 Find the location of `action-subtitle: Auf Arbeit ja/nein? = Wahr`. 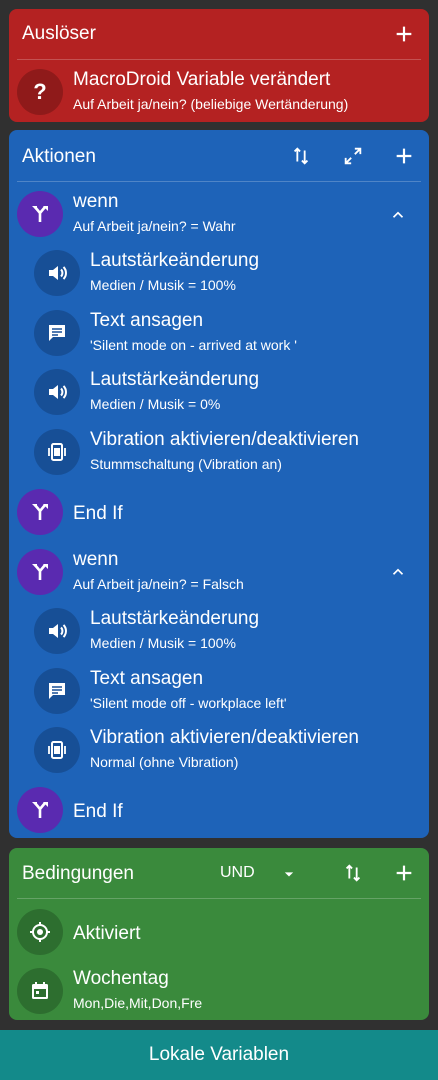

action-subtitle: Auf Arbeit ja/nein? = Wahr is located at coordinates (154, 226).